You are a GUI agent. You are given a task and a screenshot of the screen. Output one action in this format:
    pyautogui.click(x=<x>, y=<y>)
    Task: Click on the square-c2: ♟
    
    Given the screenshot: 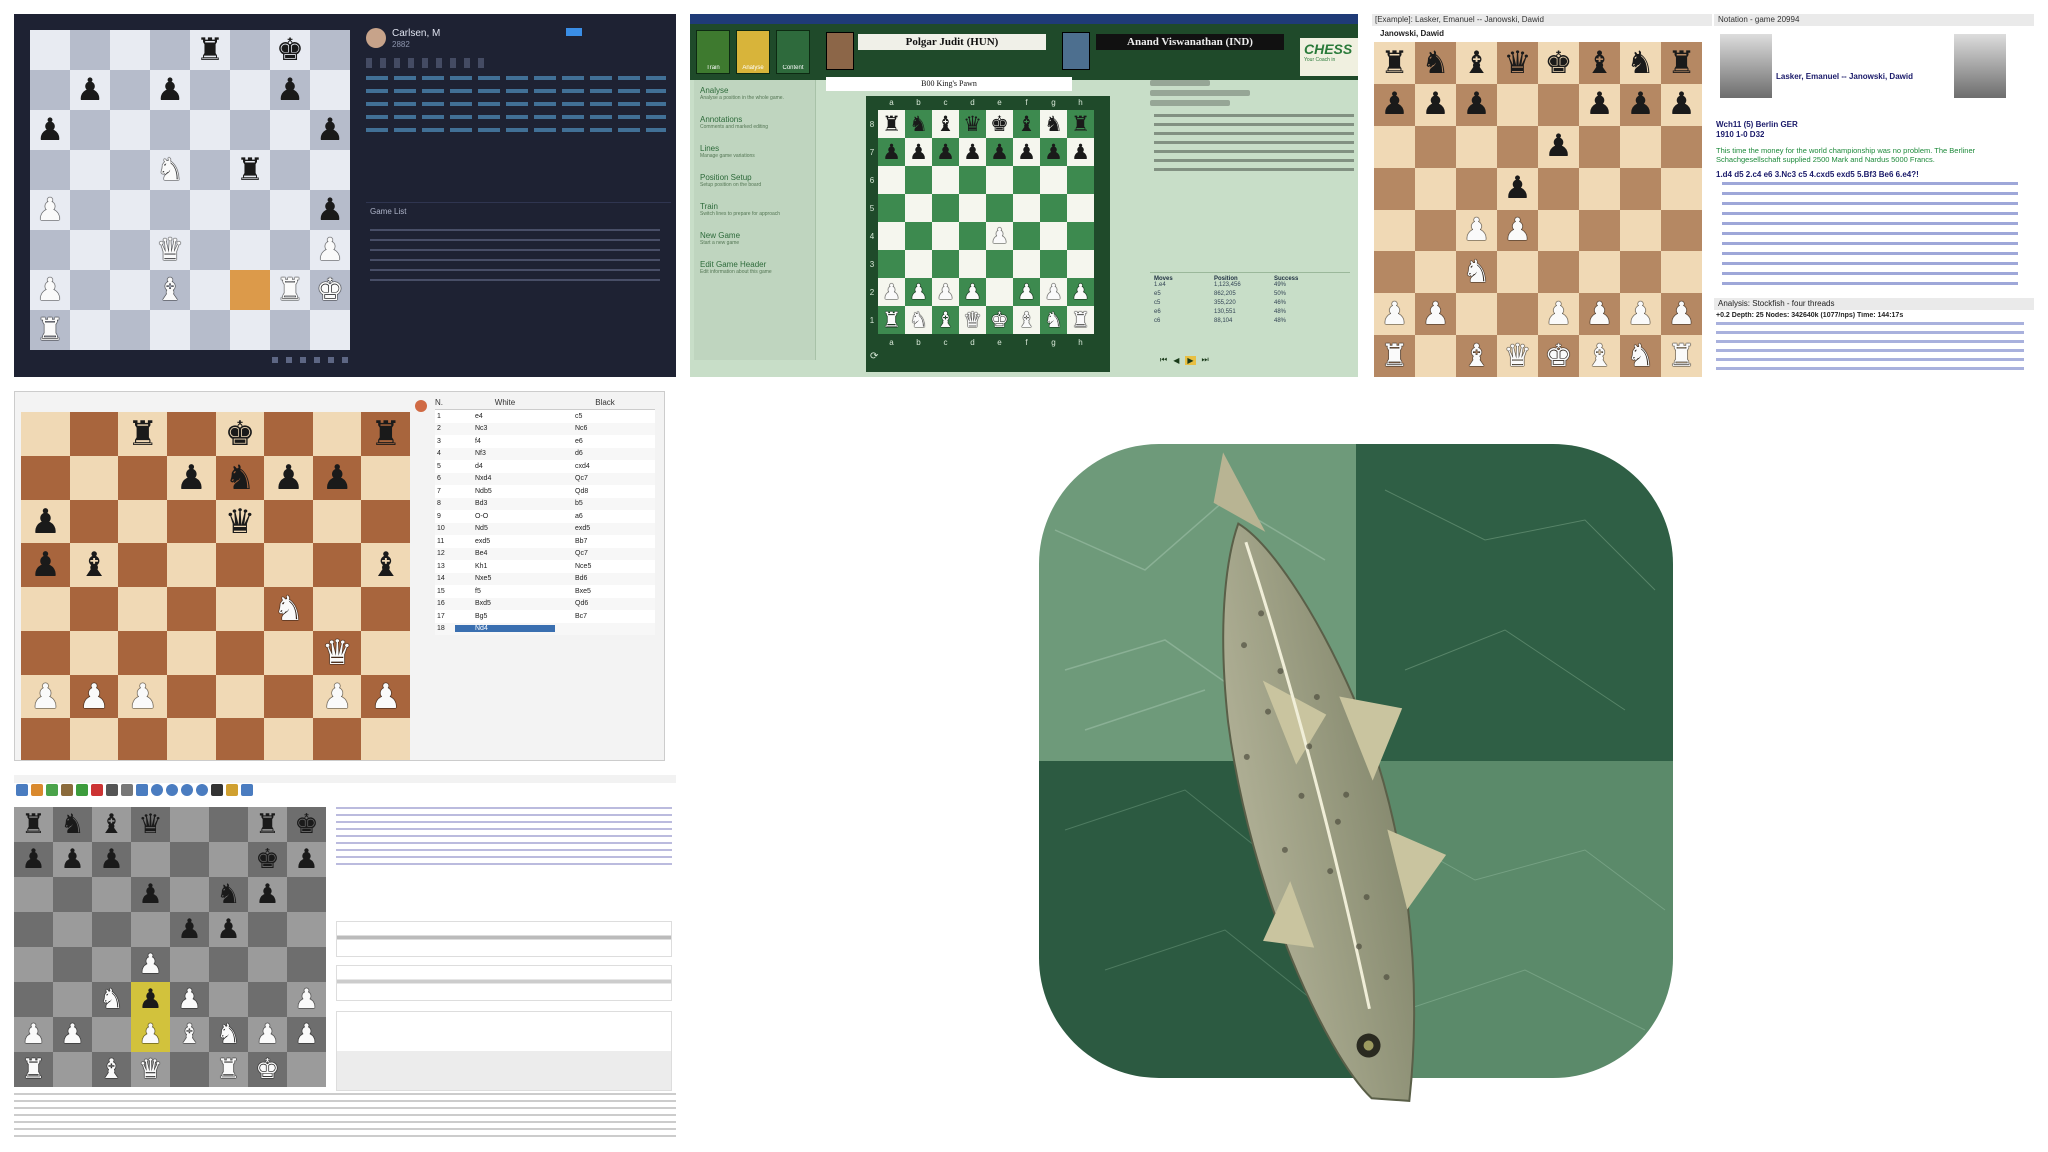 What is the action you would take?
    pyautogui.click(x=945, y=292)
    